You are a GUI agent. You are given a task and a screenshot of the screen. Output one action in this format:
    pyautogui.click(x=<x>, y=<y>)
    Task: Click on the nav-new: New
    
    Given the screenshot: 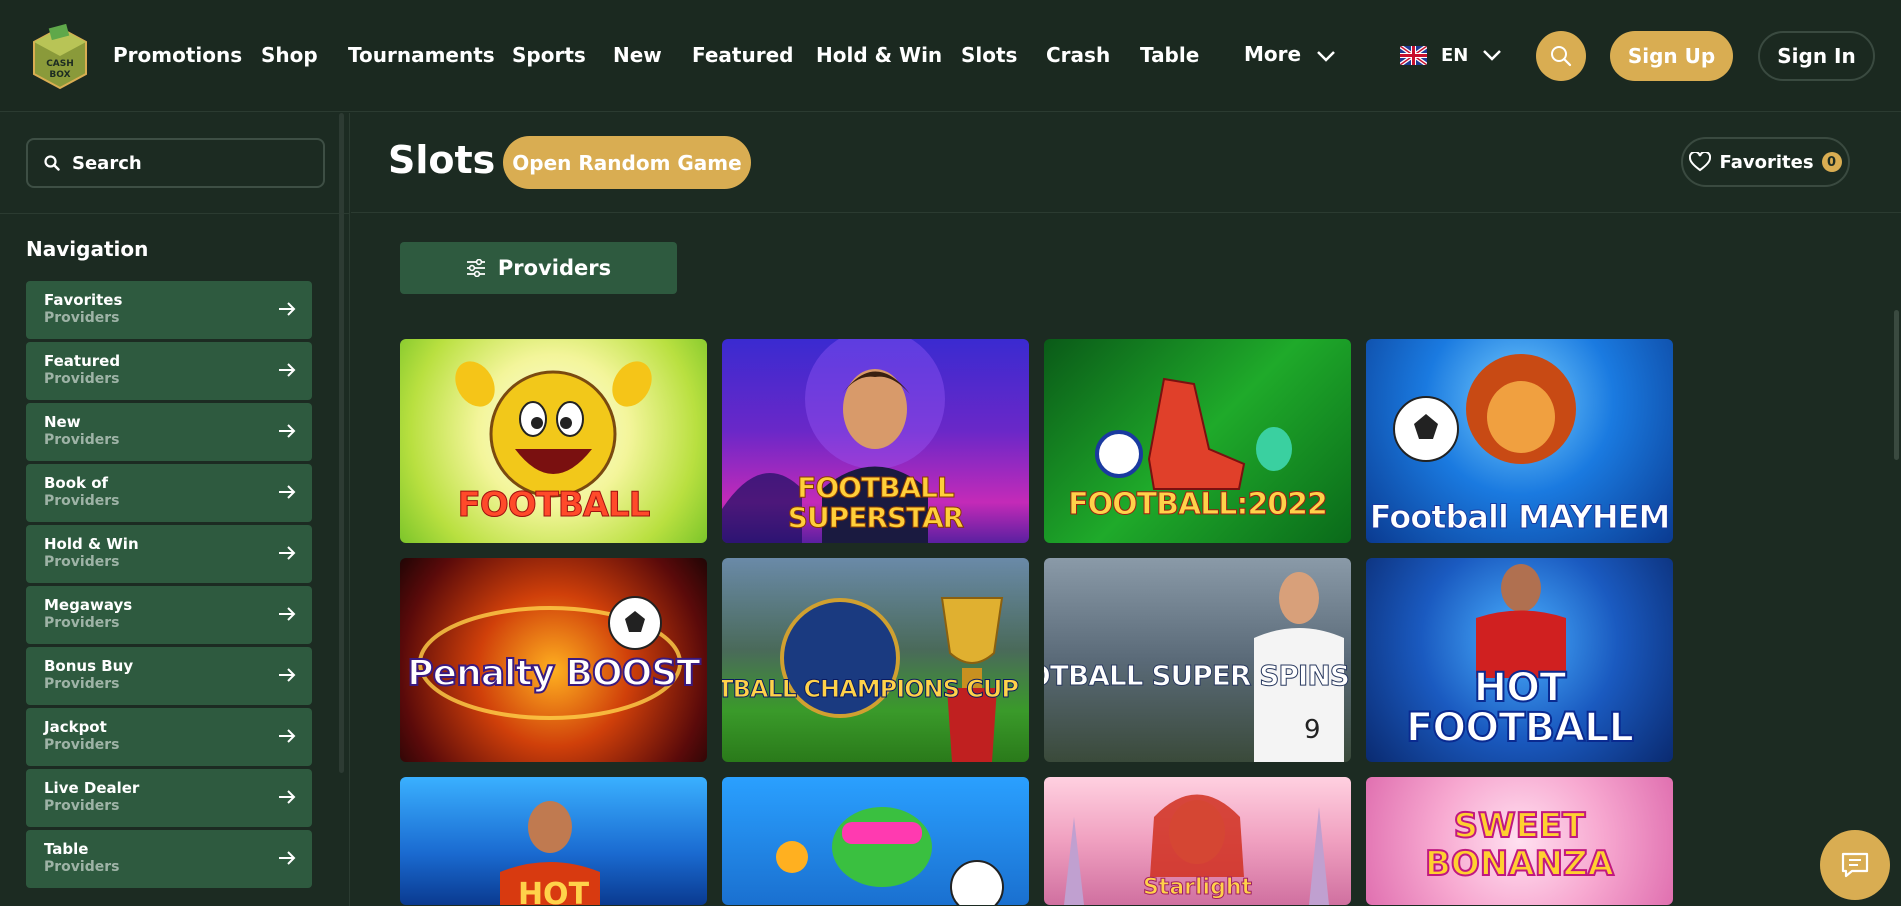 What is the action you would take?
    pyautogui.click(x=637, y=55)
    